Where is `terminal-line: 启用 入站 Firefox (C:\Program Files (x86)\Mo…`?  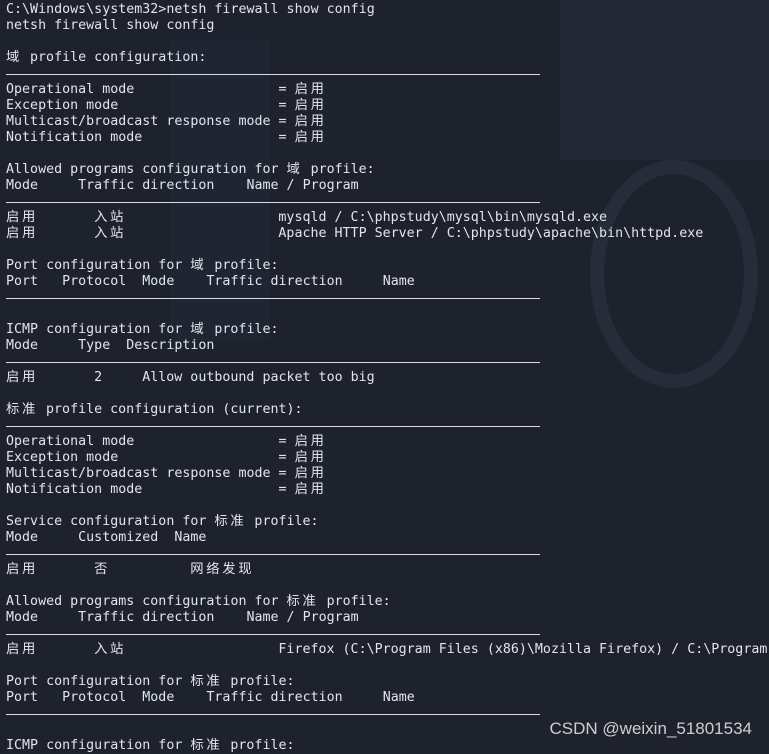 terminal-line: 启用 入站 Firefox (C:\Program Files (x86)\Mo… is located at coordinates (387, 649).